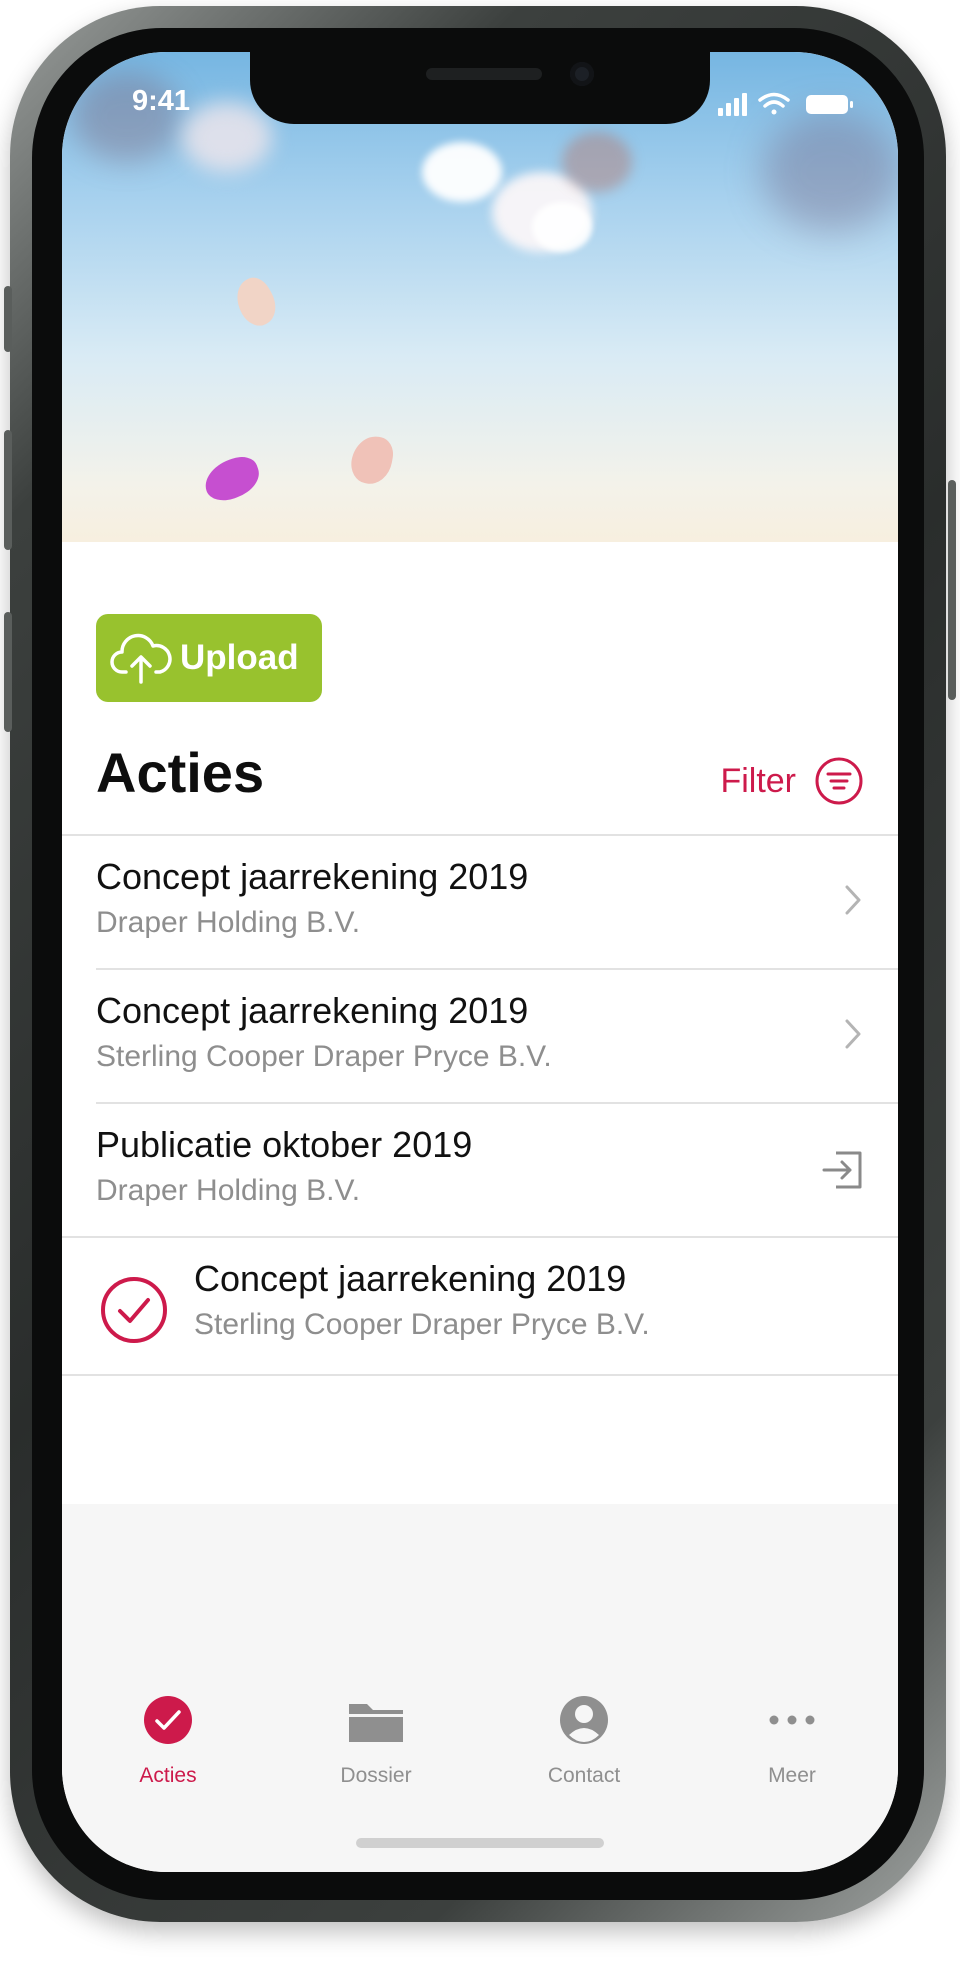 This screenshot has height=1966, width=960. What do you see at coordinates (284, 1144) in the screenshot?
I see `list-item-title: Publicatie oktober 2019` at bounding box center [284, 1144].